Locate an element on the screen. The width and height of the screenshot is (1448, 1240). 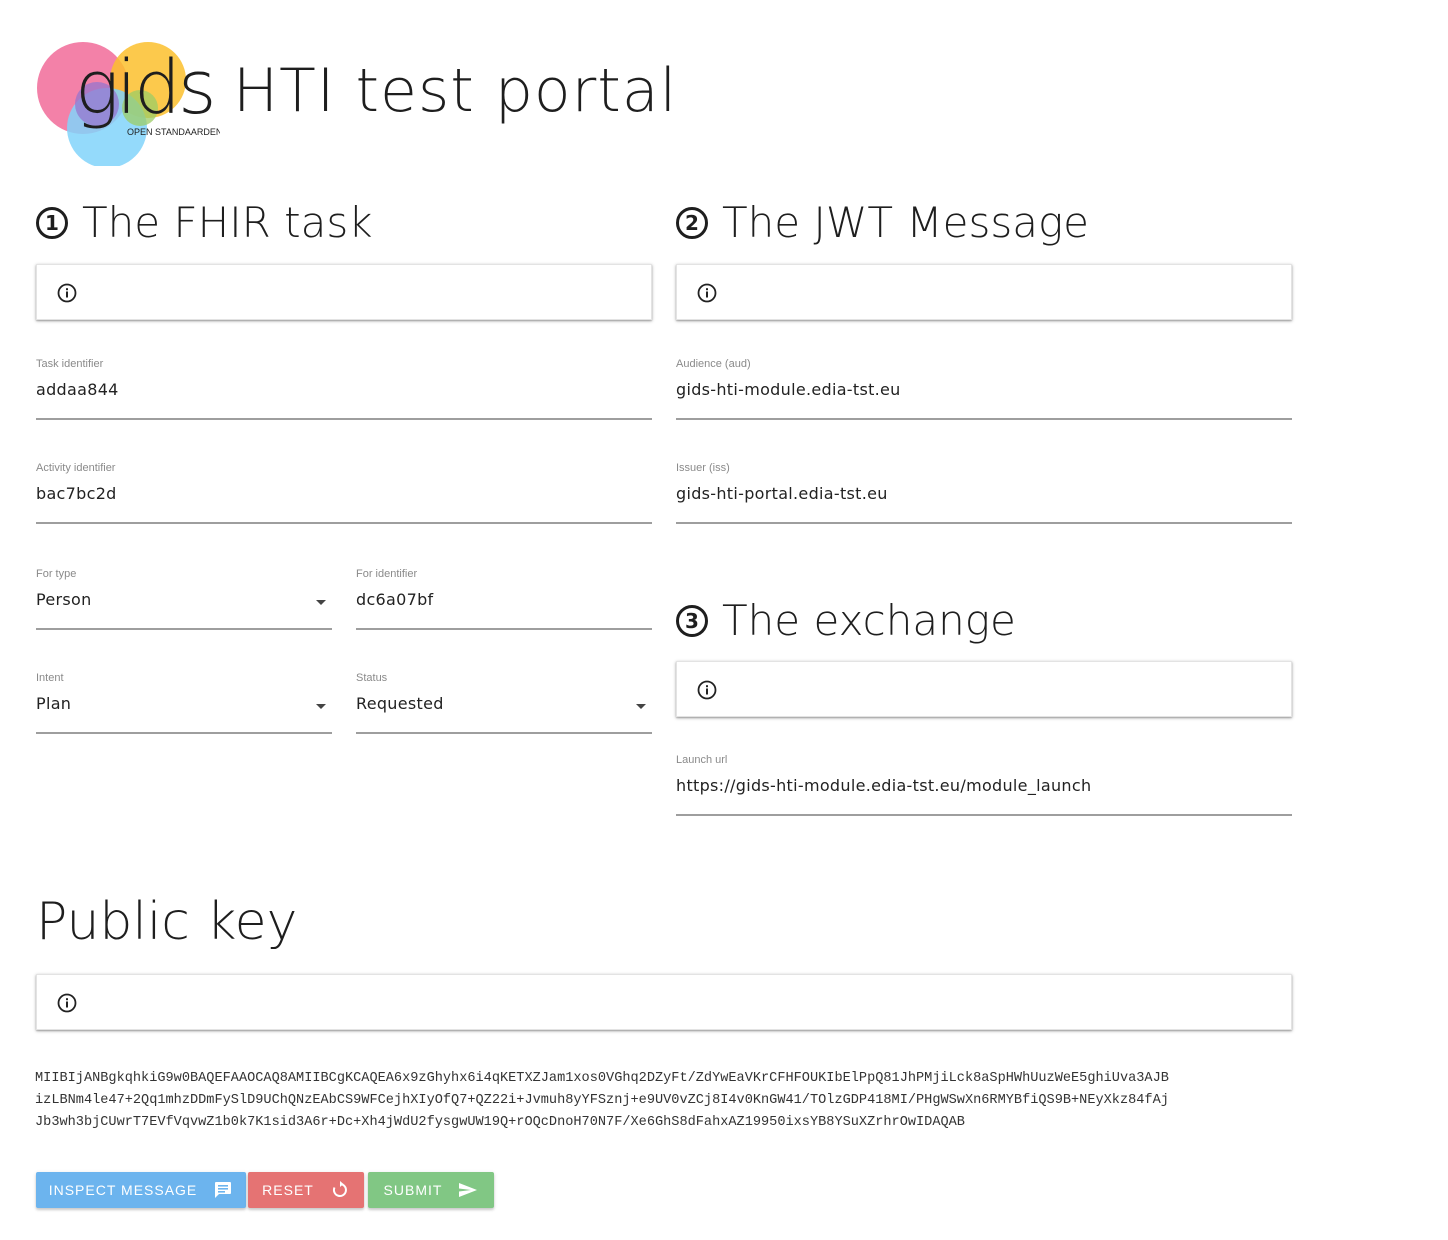
step-3-badge: 3 is located at coordinates (692, 620).